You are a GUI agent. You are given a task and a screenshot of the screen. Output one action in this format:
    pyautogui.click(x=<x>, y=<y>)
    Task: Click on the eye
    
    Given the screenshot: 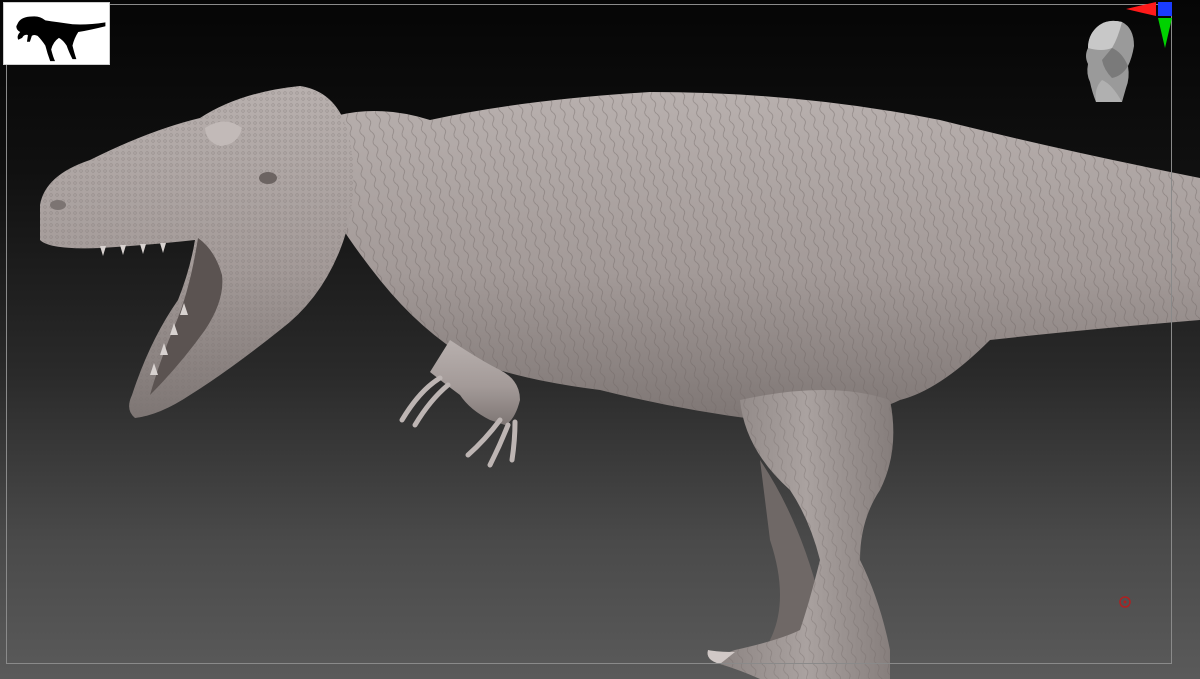 What is the action you would take?
    pyautogui.click(x=268, y=178)
    